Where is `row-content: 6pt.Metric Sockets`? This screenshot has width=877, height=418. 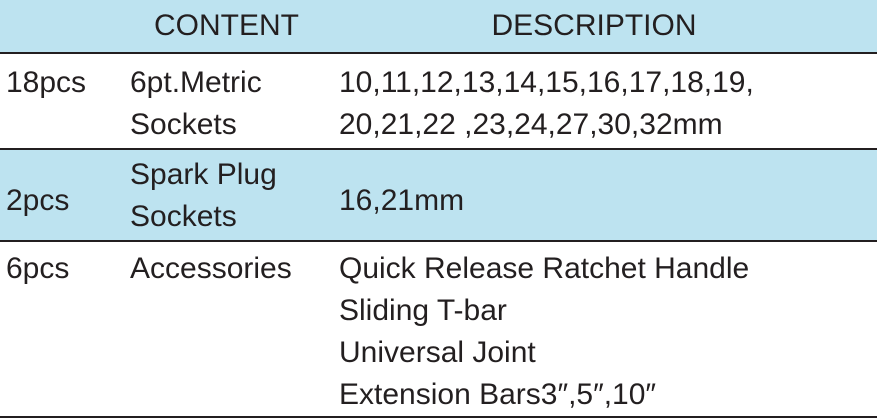
row-content: 6pt.Metric Sockets is located at coordinates (226, 101).